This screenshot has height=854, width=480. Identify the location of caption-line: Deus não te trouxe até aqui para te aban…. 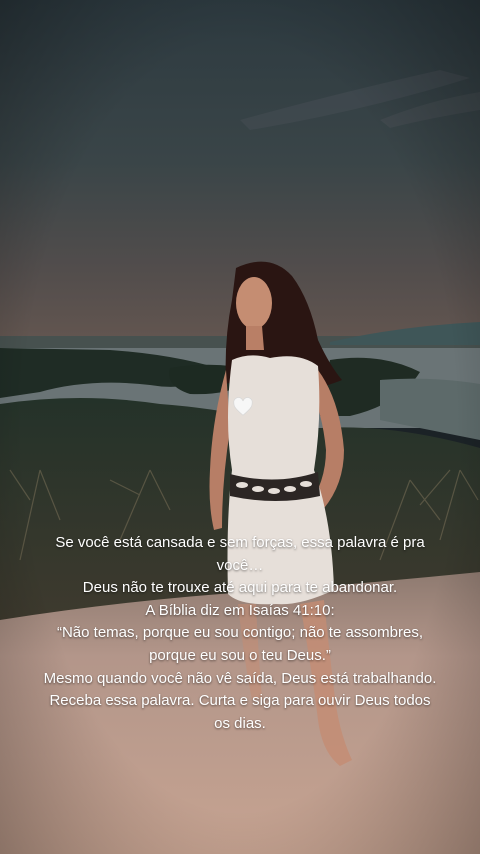
(240, 588).